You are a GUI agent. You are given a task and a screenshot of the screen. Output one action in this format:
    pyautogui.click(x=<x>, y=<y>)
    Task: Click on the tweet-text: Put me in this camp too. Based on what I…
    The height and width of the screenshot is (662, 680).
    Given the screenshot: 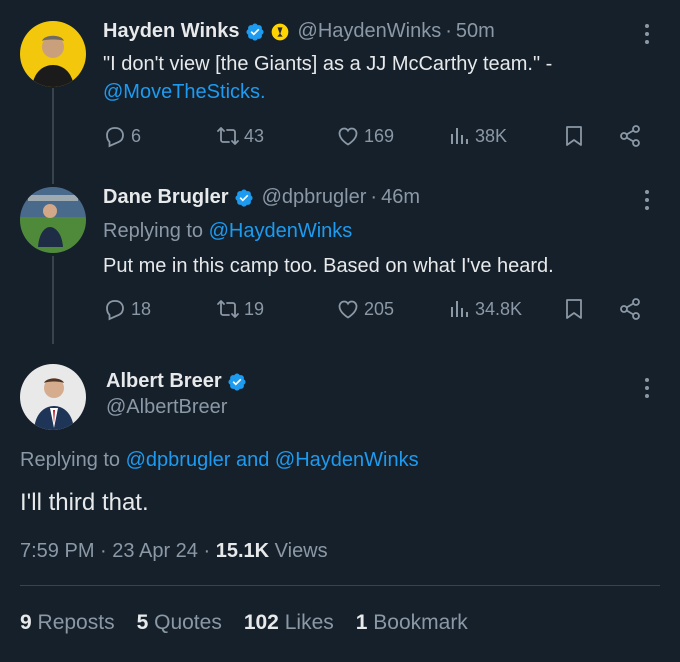 What is the action you would take?
    pyautogui.click(x=328, y=266)
    